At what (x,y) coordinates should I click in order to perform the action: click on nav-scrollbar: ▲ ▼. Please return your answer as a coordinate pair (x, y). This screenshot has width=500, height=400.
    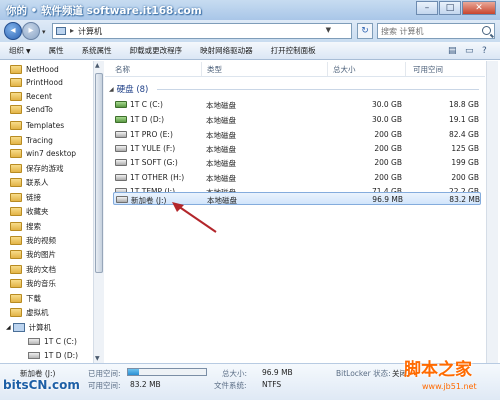
    Looking at the image, I should click on (98, 212).